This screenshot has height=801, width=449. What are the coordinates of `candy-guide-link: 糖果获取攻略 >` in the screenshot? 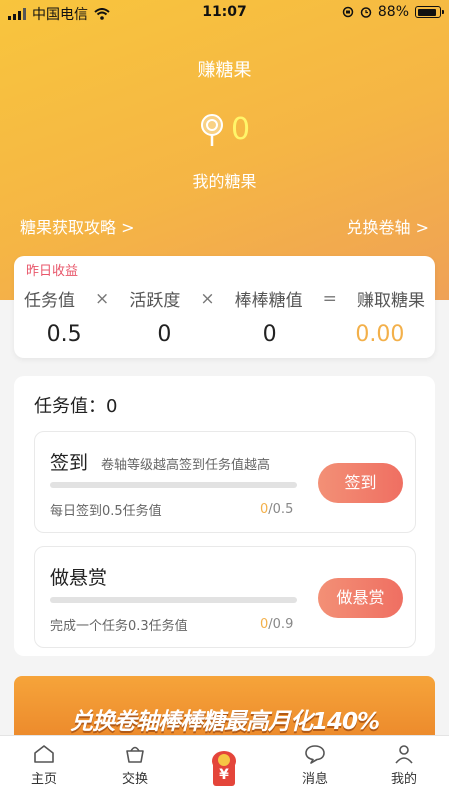 It's located at (77, 226).